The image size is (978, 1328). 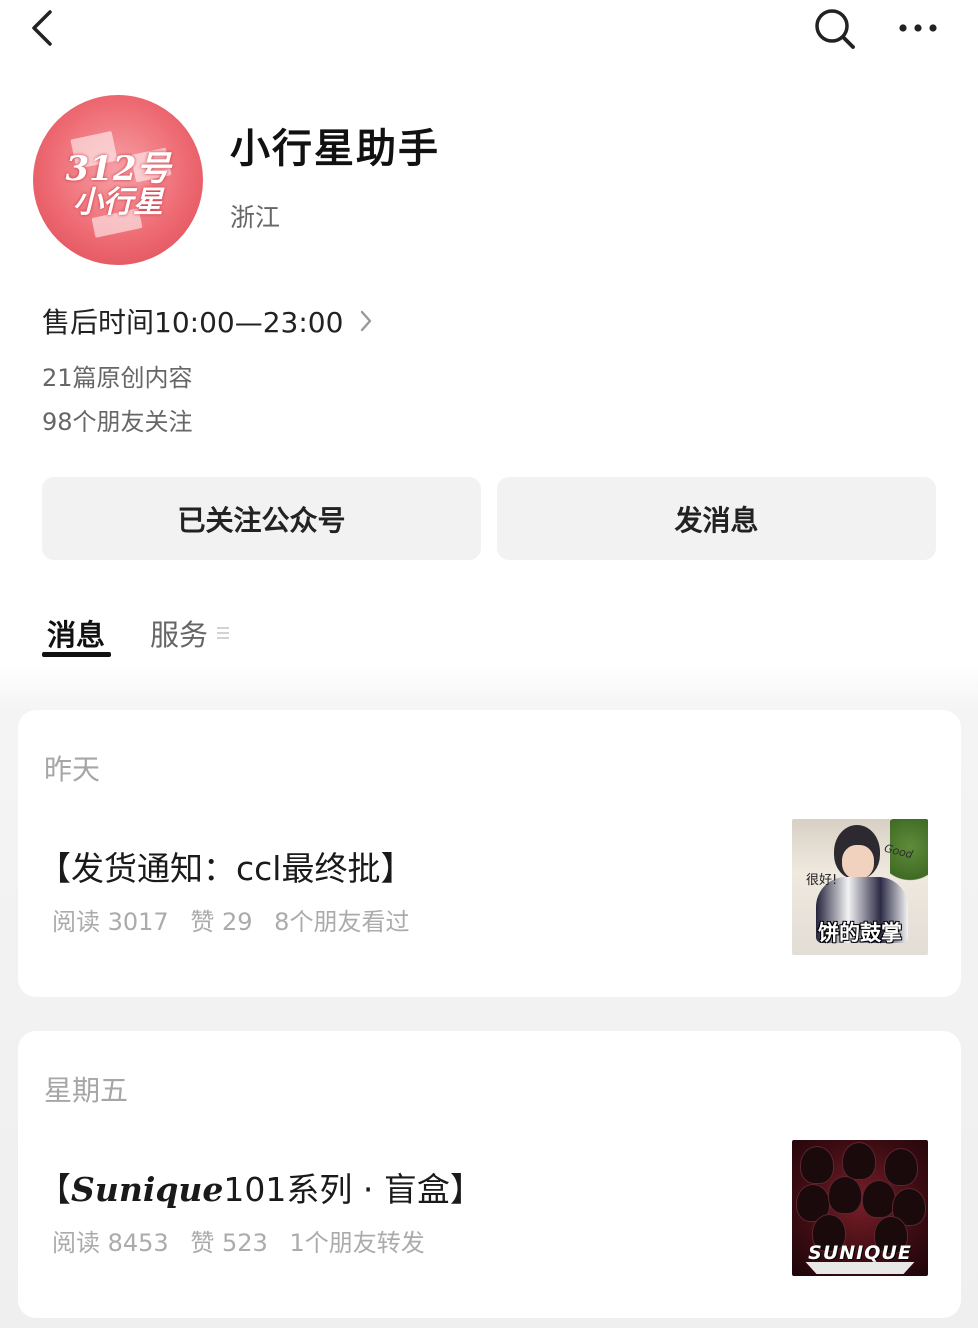 What do you see at coordinates (860, 1253) in the screenshot?
I see `thumbnail-brand: SUNIQUE` at bounding box center [860, 1253].